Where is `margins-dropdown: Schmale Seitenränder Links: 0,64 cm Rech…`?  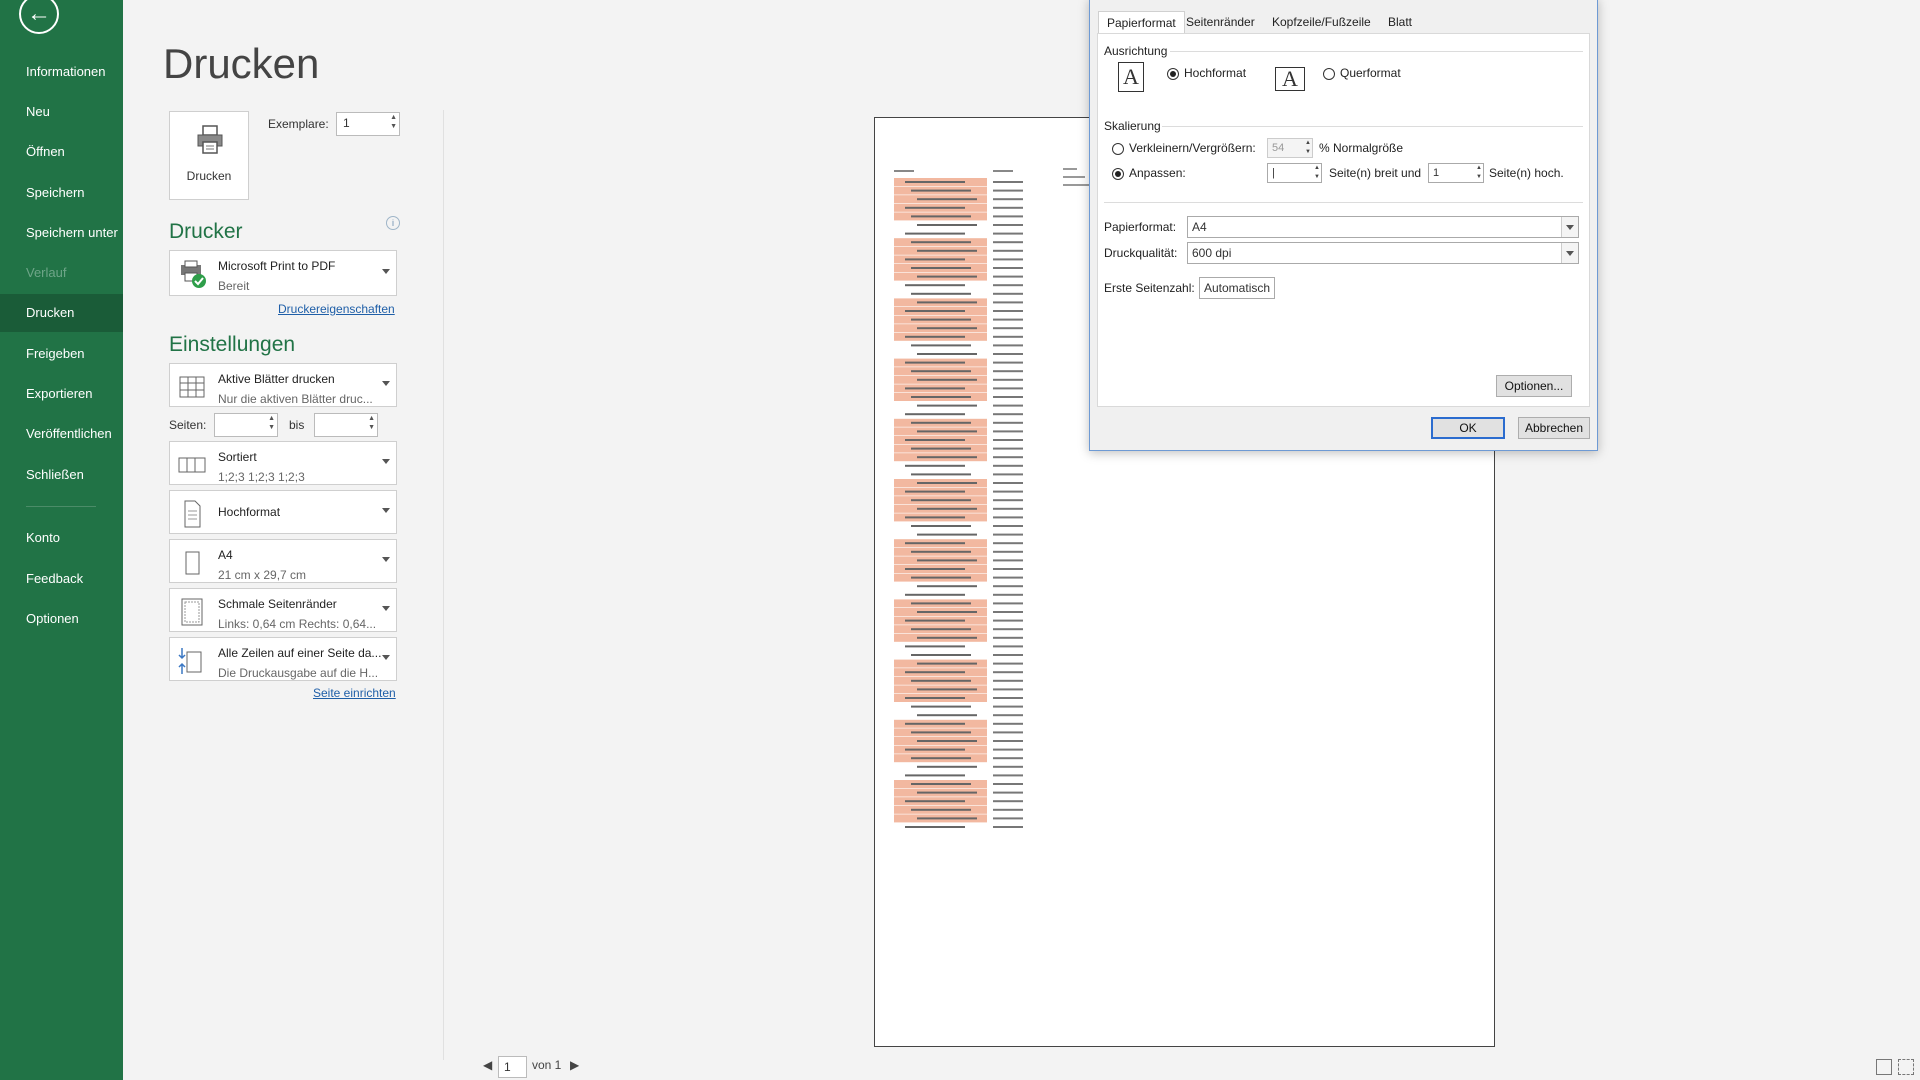
margins-dropdown: Schmale Seitenränder Links: 0,64 cm Rech… is located at coordinates (283, 610).